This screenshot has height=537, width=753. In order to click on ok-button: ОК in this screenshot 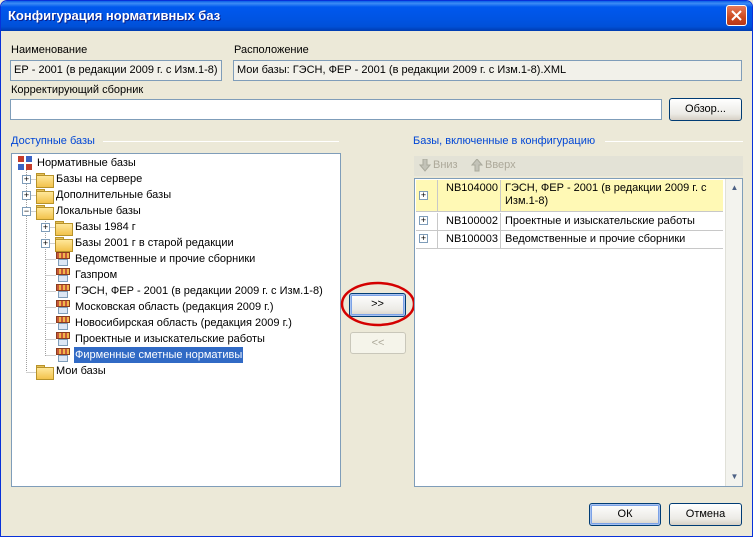, I will do `click(625, 514)`.